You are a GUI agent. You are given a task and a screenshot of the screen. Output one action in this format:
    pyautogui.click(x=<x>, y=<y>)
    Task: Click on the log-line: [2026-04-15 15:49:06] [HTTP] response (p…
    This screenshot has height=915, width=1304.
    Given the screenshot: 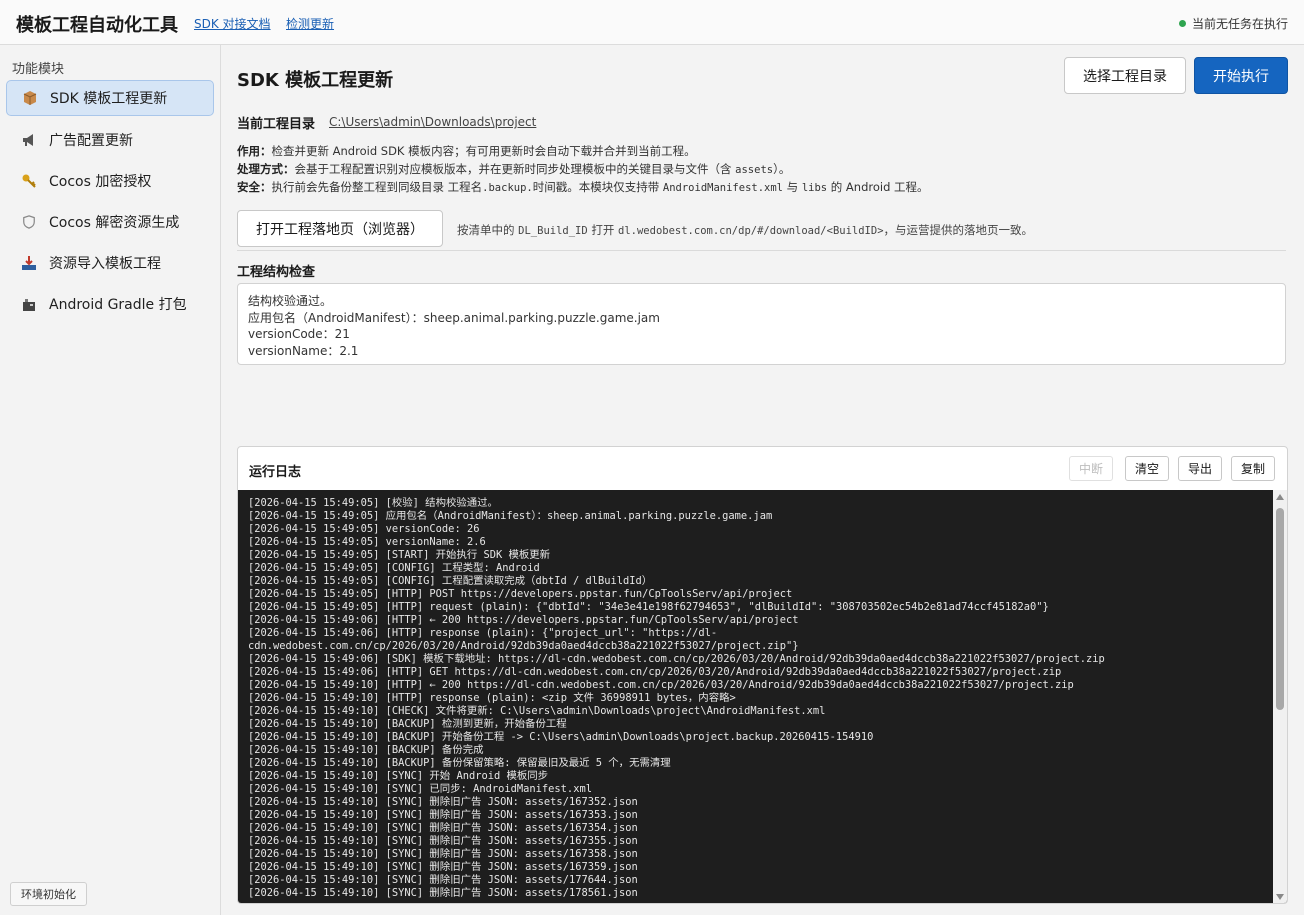 What is the action you would take?
    pyautogui.click(x=483, y=633)
    